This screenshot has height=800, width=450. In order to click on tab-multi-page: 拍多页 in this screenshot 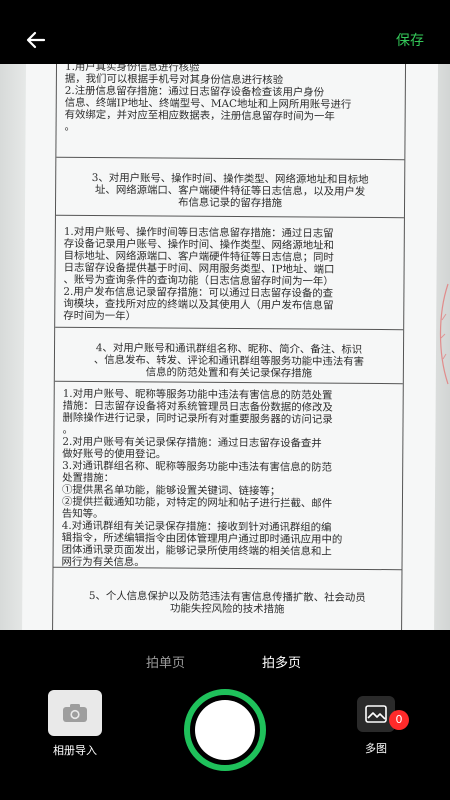, I will do `click(281, 661)`.